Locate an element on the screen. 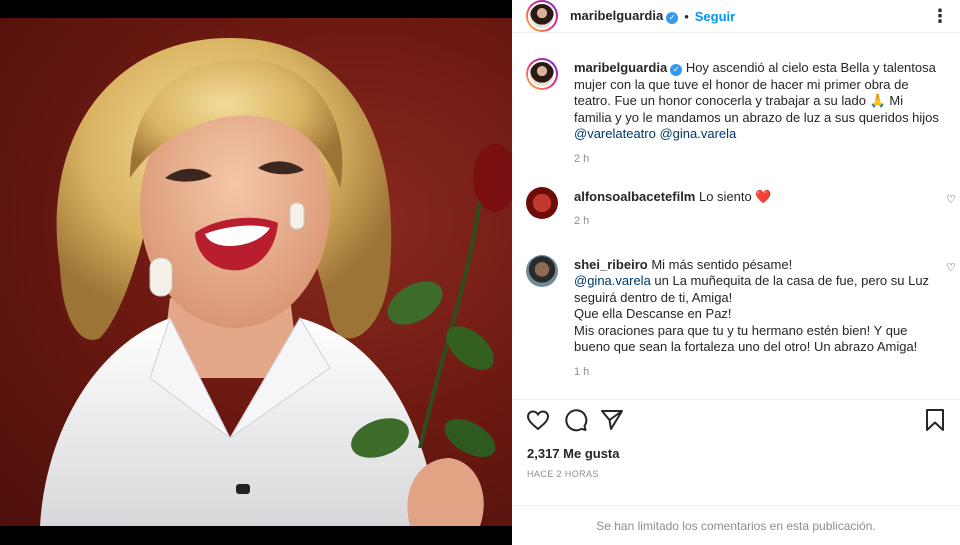  post-timestamp: HACE 2 HORAS is located at coordinates (563, 474).